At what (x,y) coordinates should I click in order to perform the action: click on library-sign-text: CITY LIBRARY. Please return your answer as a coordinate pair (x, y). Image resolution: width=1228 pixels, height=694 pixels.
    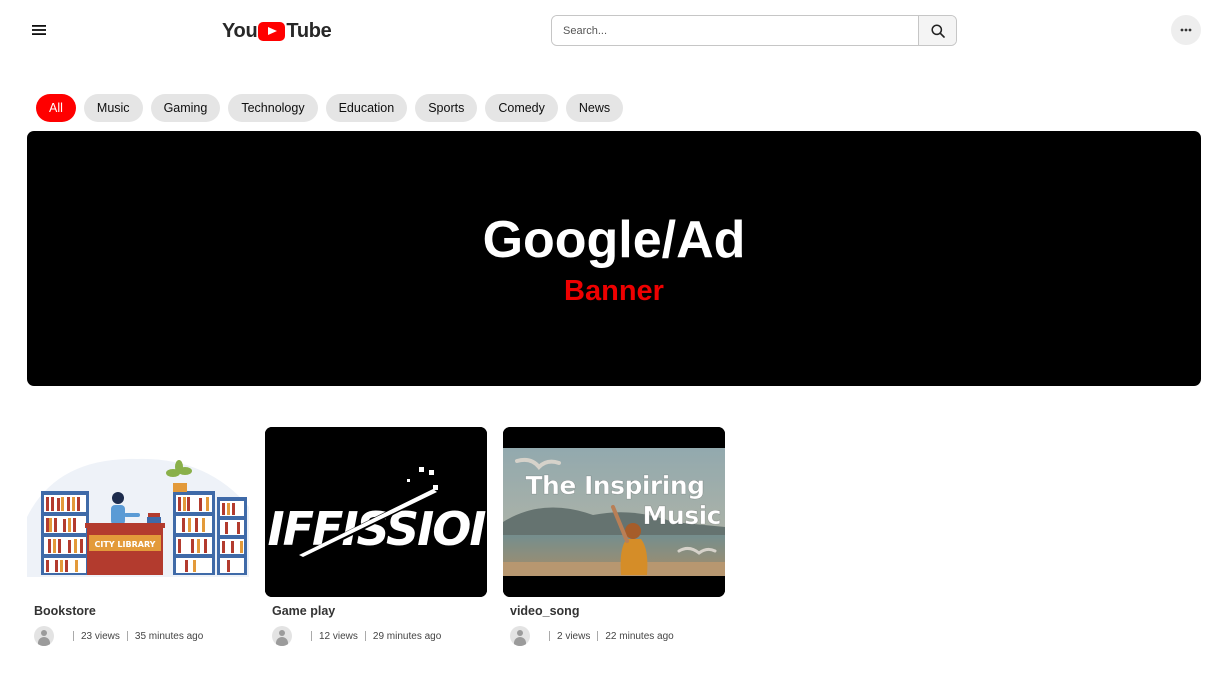
    Looking at the image, I should click on (125, 544).